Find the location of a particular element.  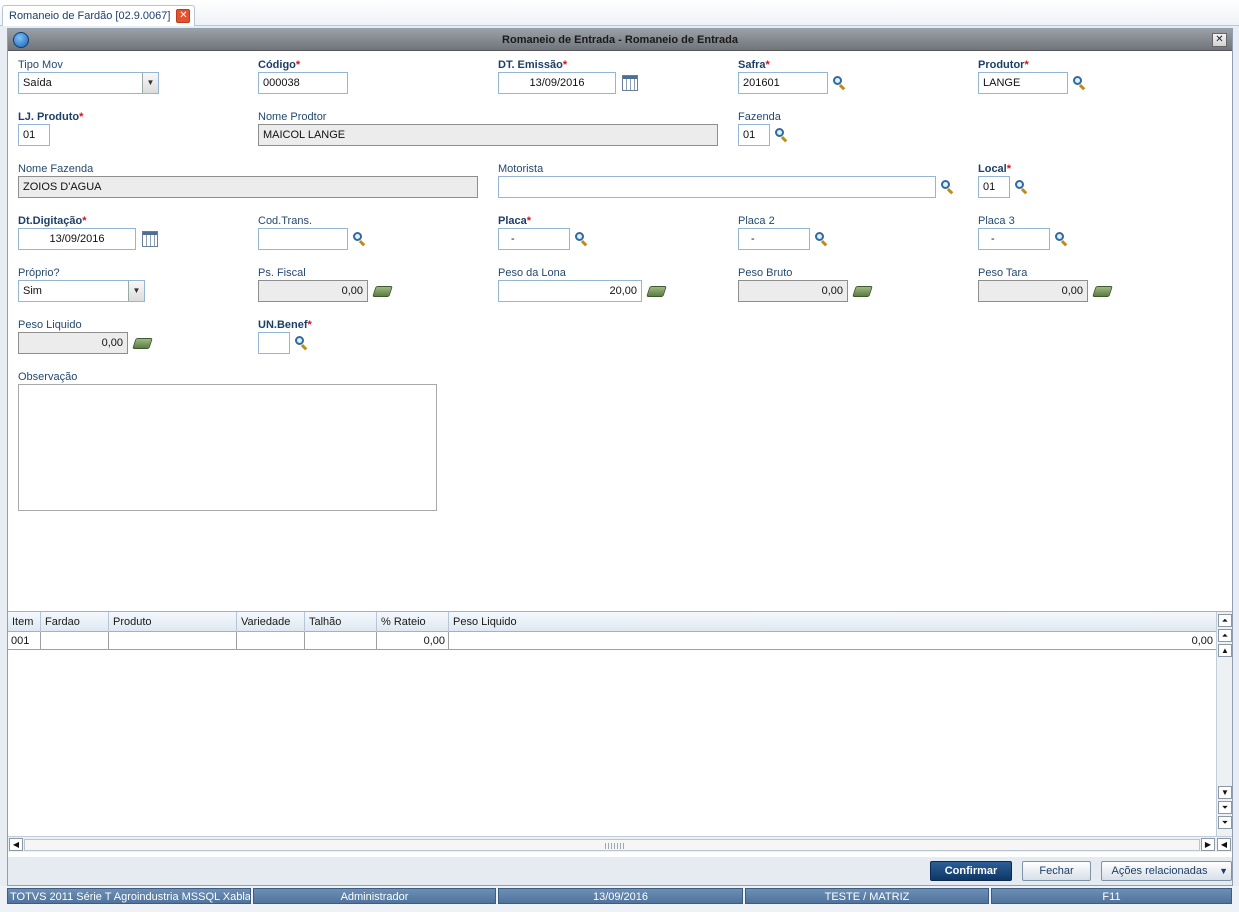

peso-tara-input: 0,00 is located at coordinates (1033, 291).